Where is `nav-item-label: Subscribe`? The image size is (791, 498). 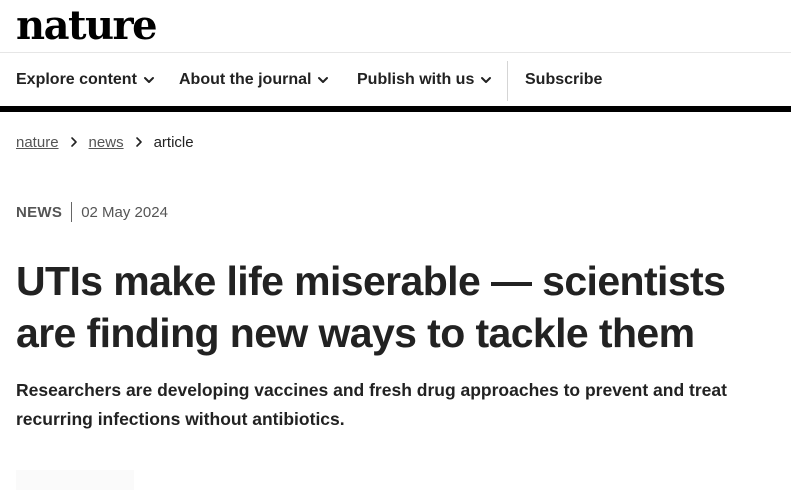 nav-item-label: Subscribe is located at coordinates (564, 79).